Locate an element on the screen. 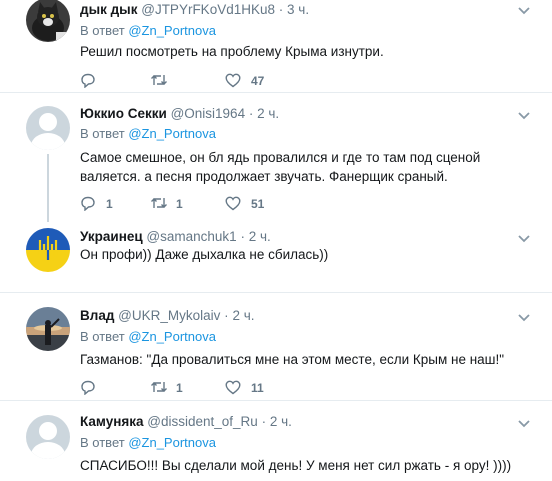  like-count: 51 is located at coordinates (258, 204).